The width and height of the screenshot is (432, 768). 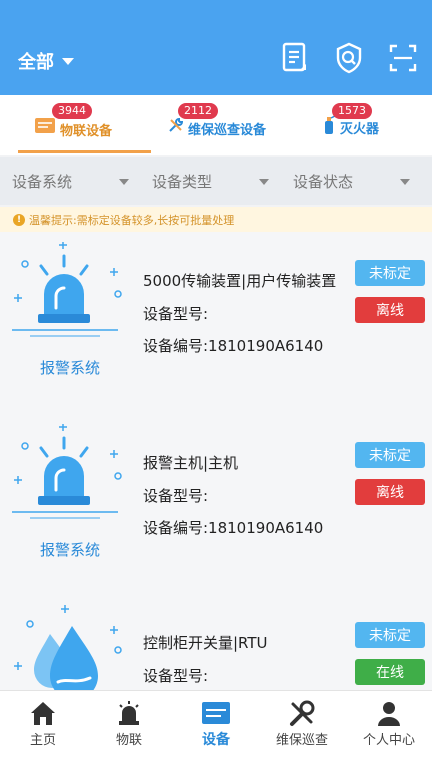 What do you see at coordinates (360, 129) in the screenshot?
I see `tab-label: 灭火器` at bounding box center [360, 129].